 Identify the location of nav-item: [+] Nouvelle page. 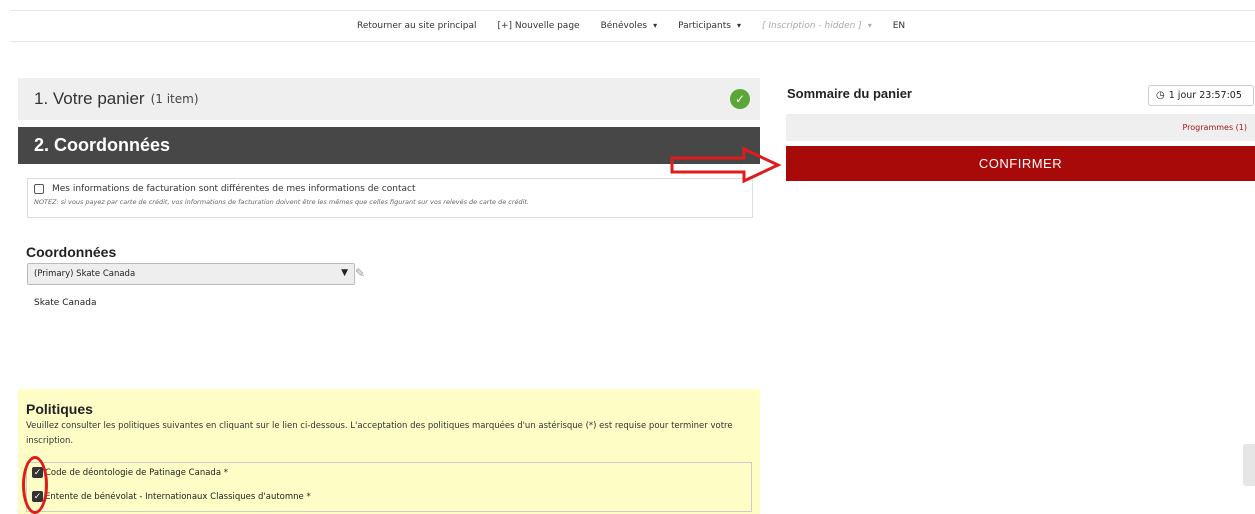
(538, 26).